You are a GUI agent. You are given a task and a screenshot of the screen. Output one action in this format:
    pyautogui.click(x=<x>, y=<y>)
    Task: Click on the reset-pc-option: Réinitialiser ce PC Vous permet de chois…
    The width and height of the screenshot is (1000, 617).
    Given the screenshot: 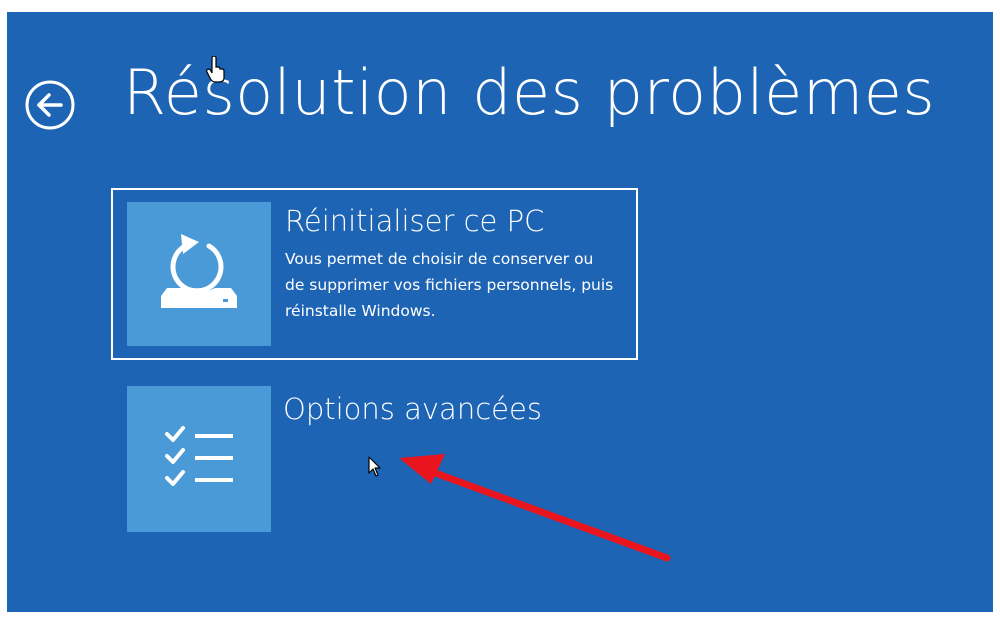 What is the action you would take?
    pyautogui.click(x=374, y=274)
    